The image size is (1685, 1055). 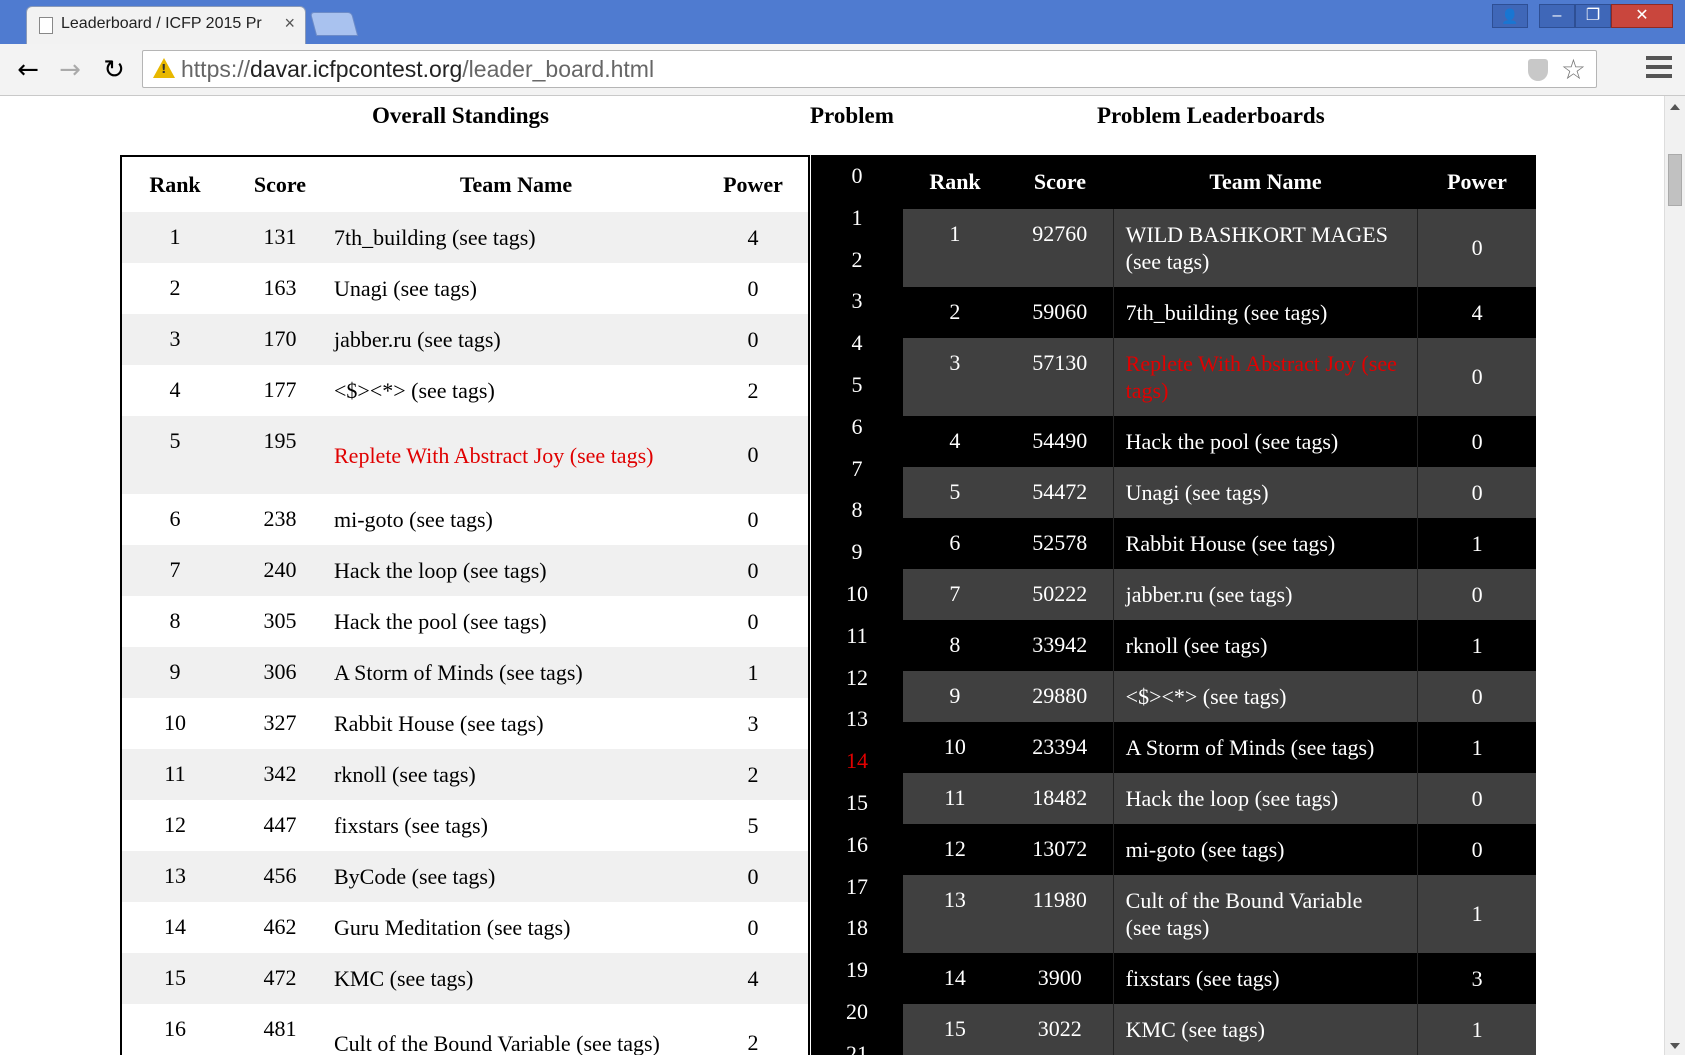 I want to click on table-row: 10 23394 A Storm of Minds (see tags) 1, so click(x=1219, y=747).